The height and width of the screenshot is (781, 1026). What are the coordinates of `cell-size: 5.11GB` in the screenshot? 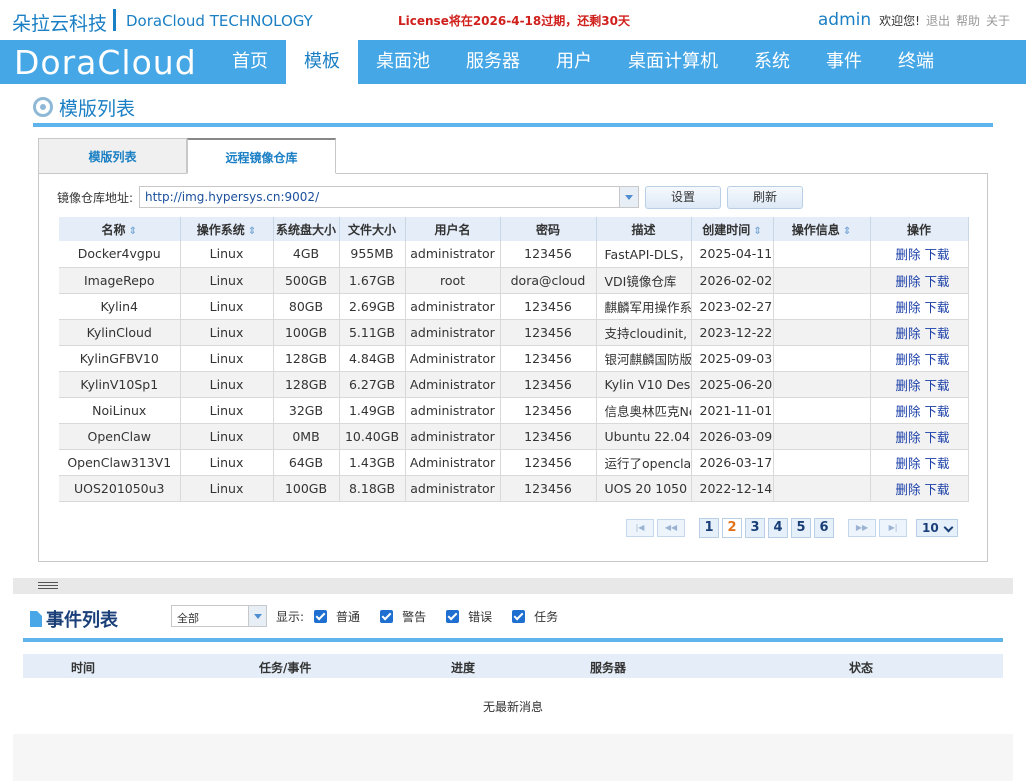 It's located at (372, 332).